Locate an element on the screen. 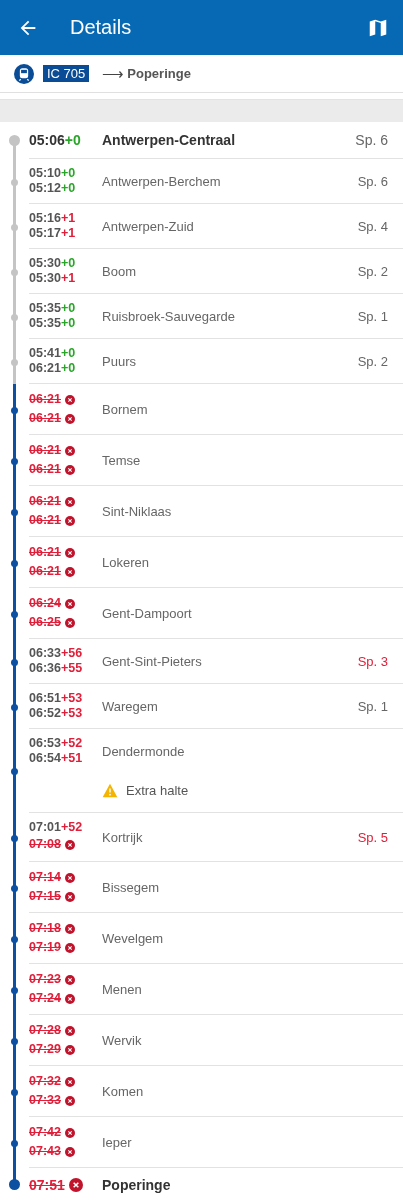 The width and height of the screenshot is (403, 1200). stop-time: 06:53+52 is located at coordinates (56, 743).